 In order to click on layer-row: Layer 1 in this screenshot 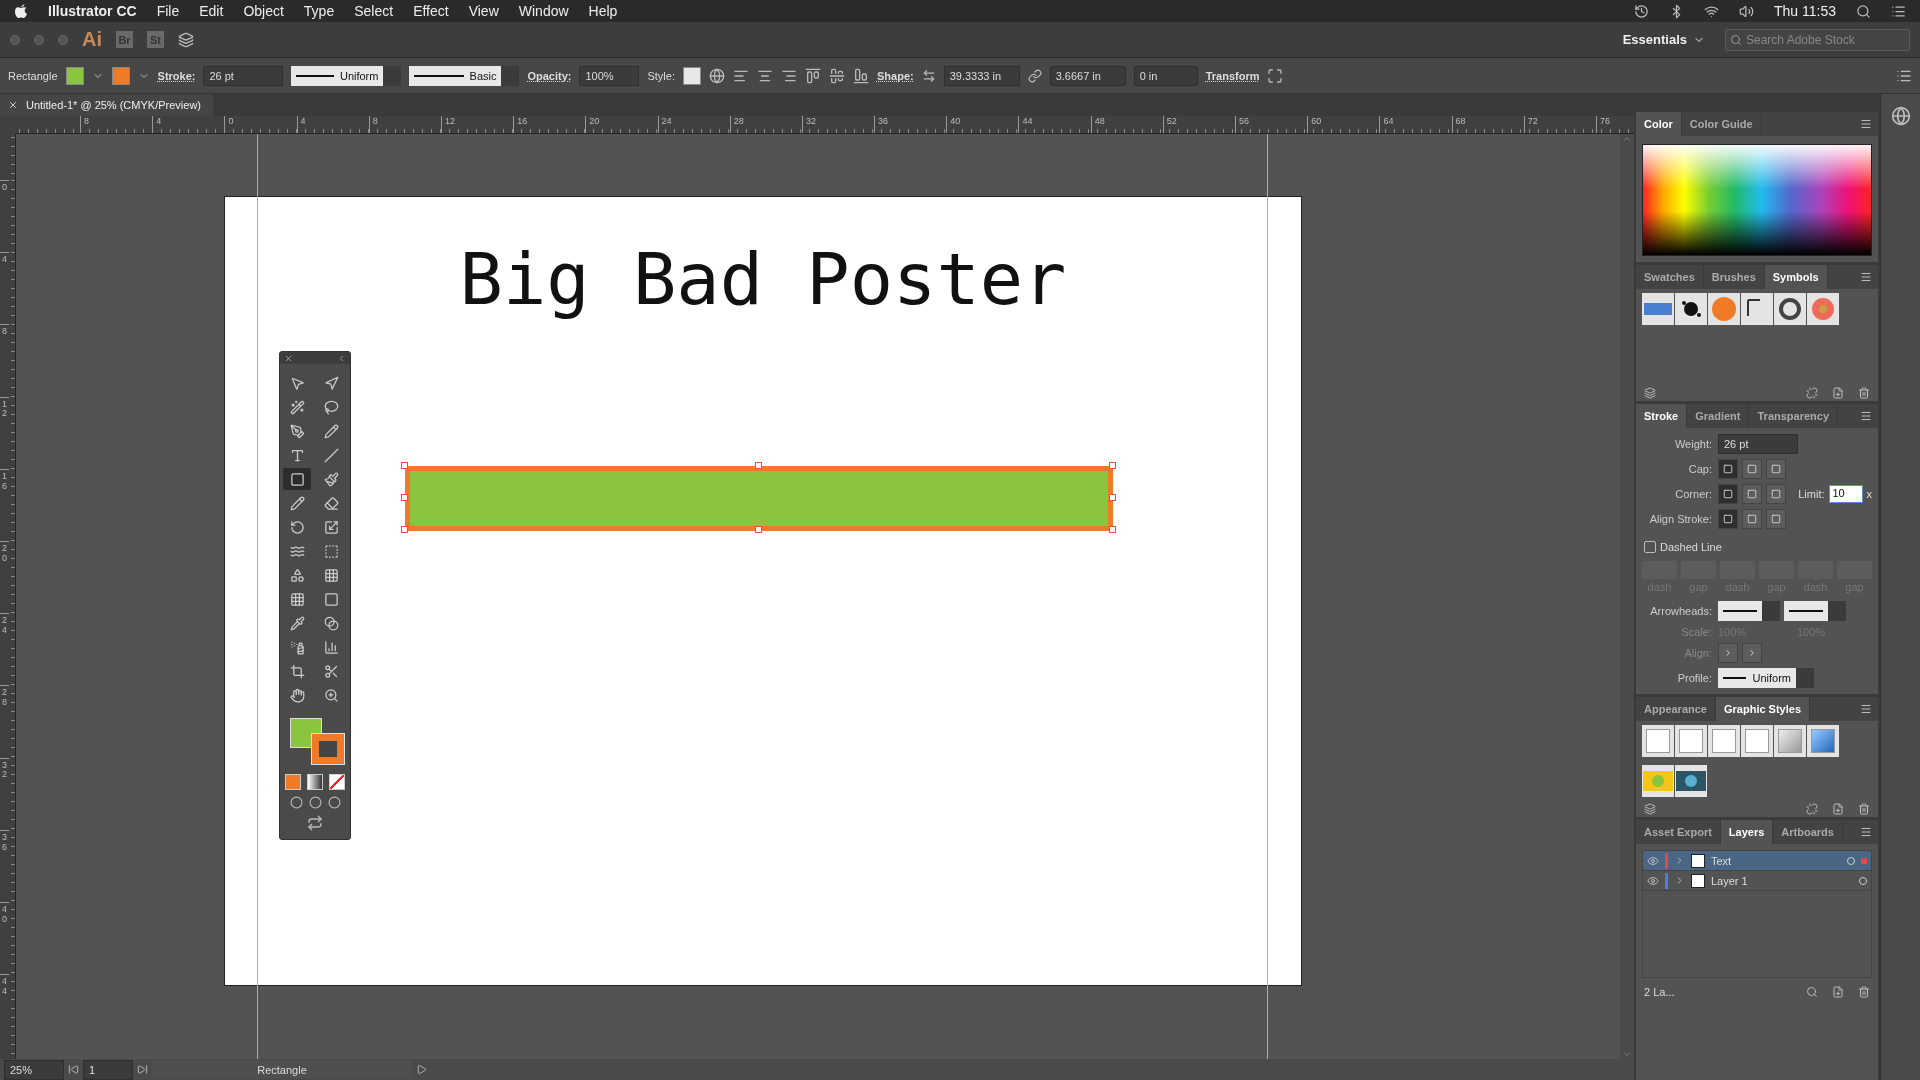, I will do `click(1757, 881)`.